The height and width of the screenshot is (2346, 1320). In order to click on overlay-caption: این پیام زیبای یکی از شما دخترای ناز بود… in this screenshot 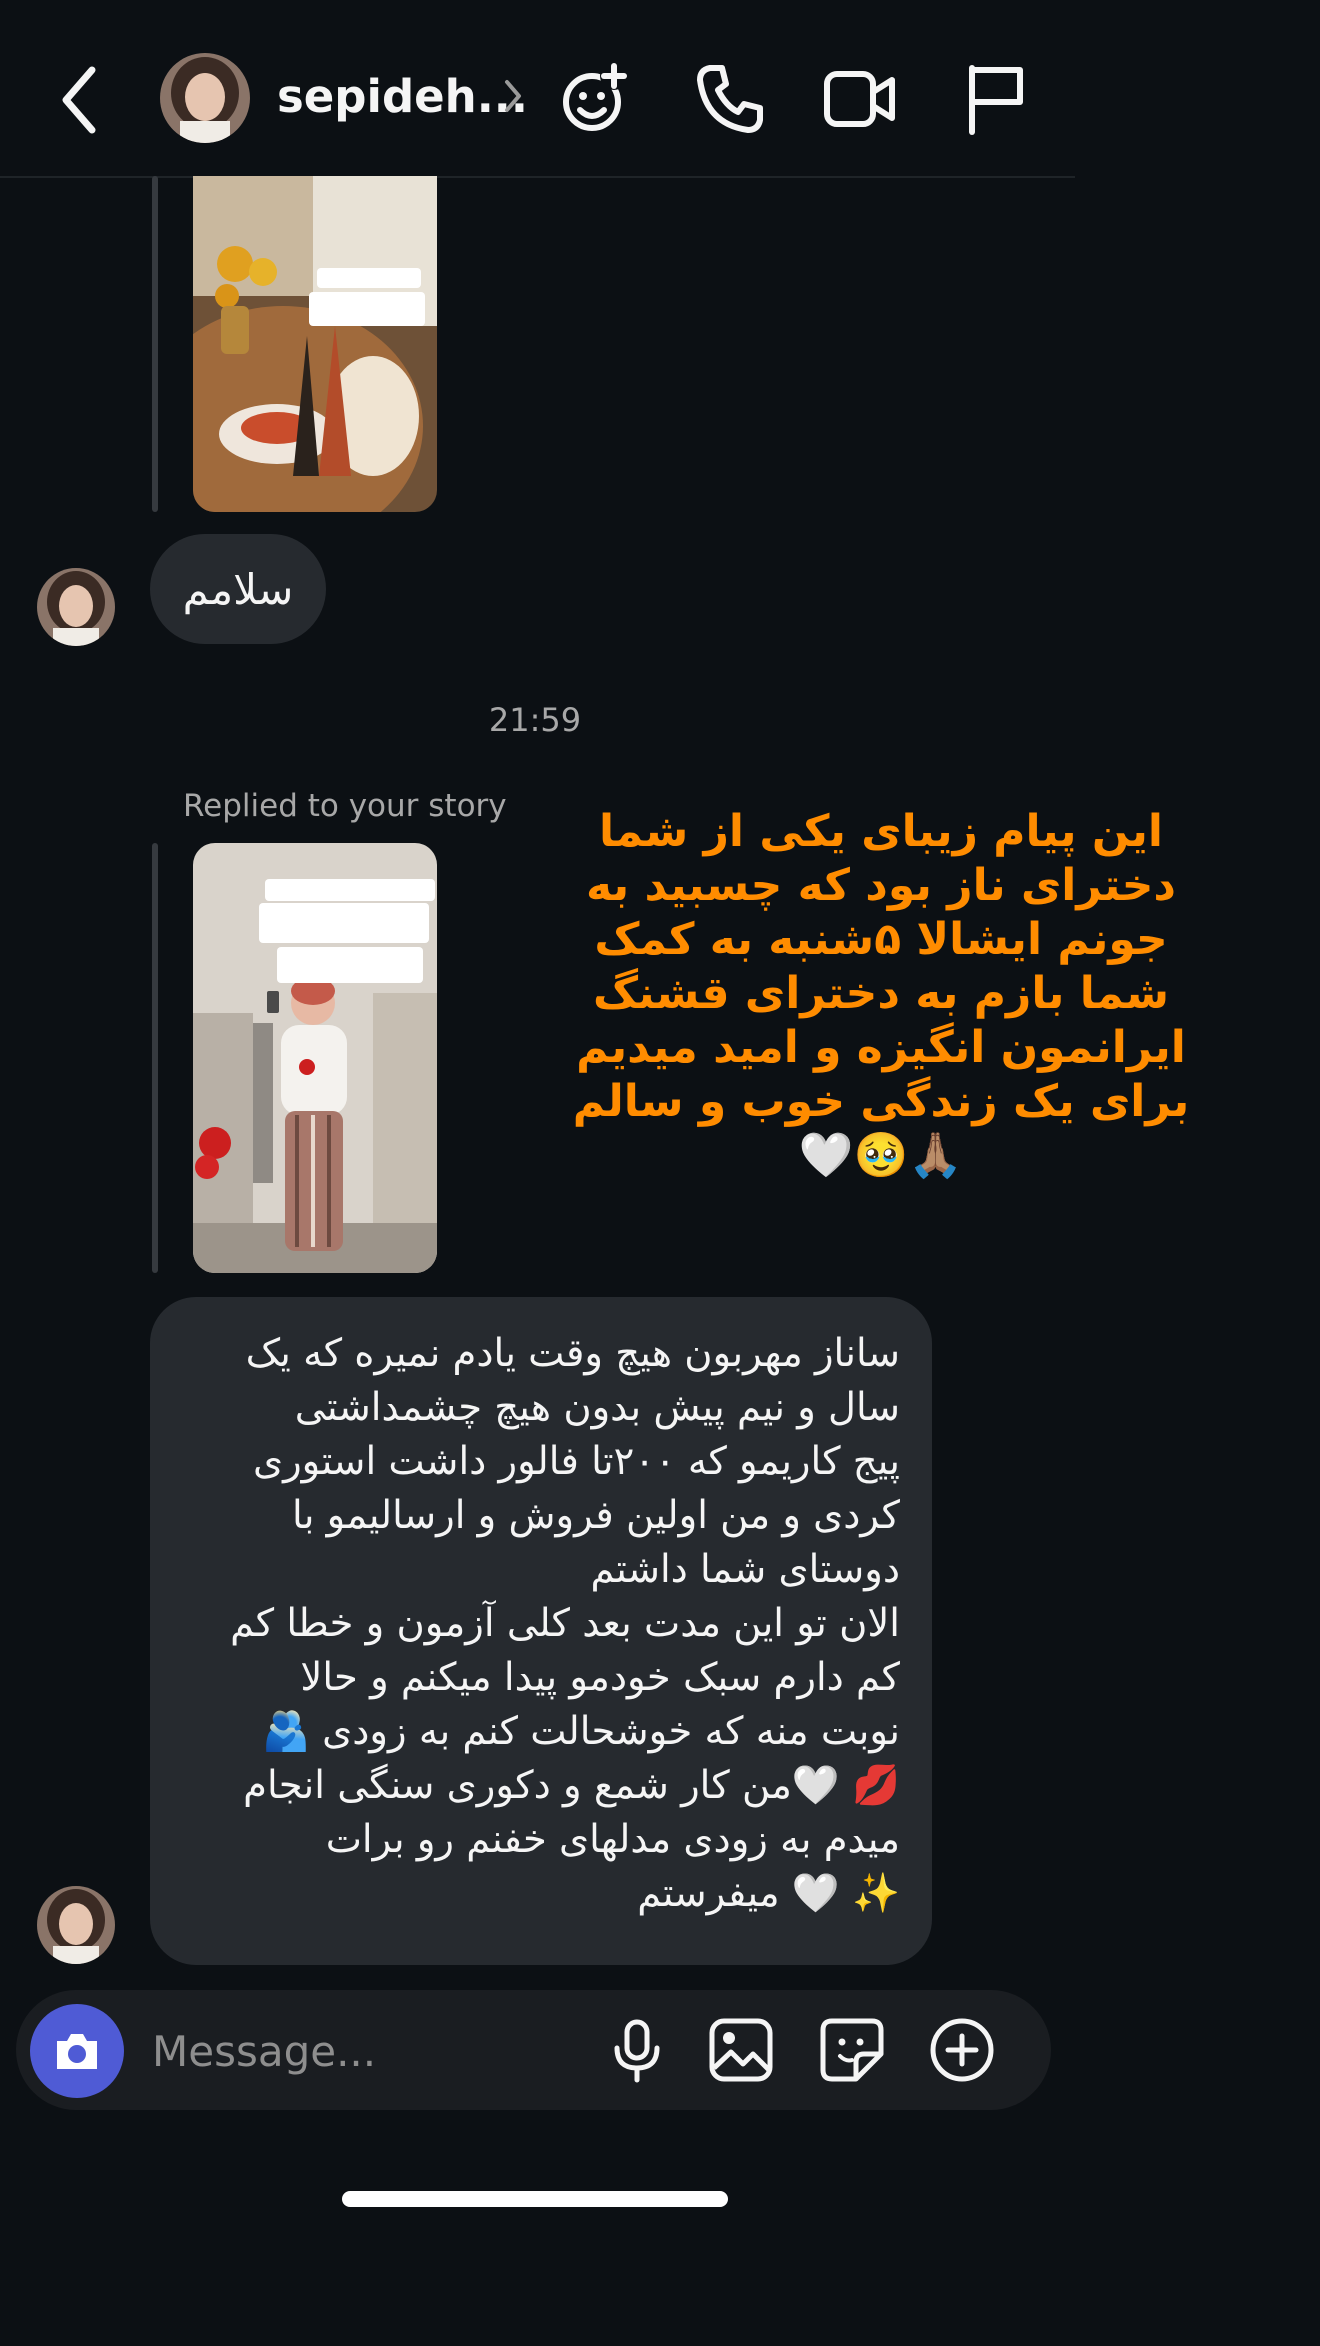, I will do `click(881, 993)`.